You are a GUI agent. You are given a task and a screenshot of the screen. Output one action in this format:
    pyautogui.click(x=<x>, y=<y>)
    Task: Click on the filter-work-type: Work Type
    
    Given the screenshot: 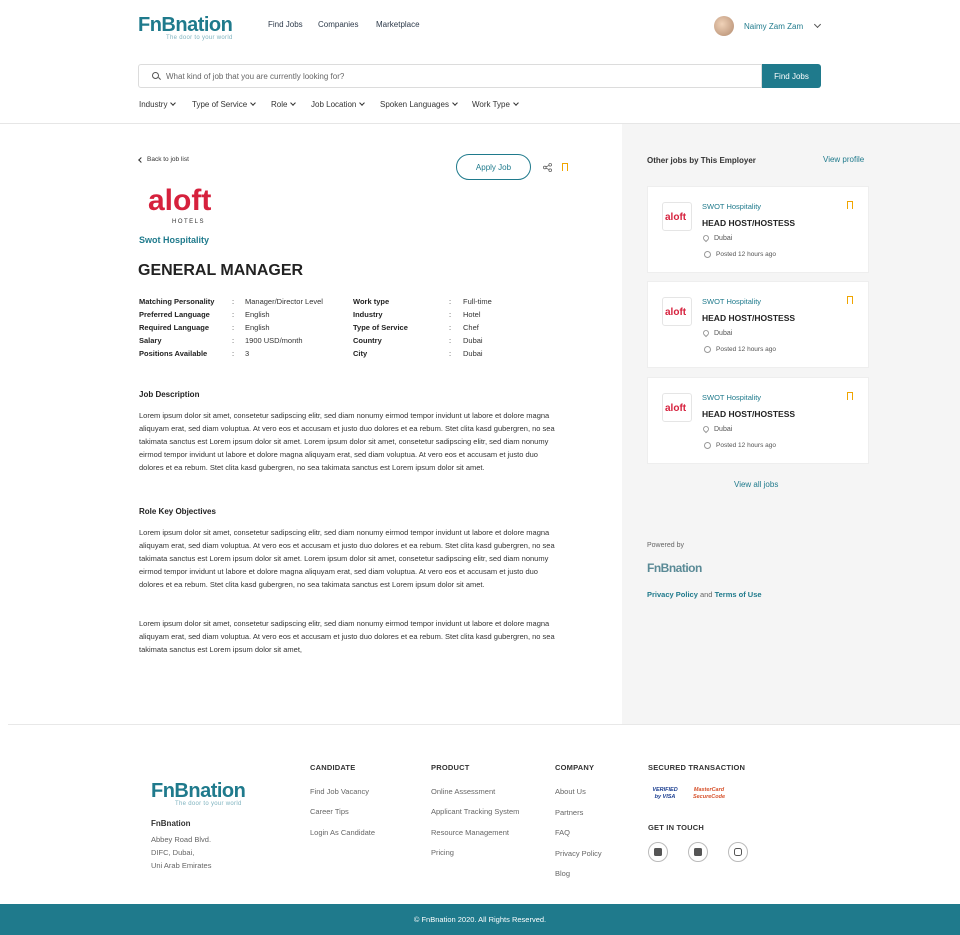 What is the action you would take?
    pyautogui.click(x=495, y=104)
    